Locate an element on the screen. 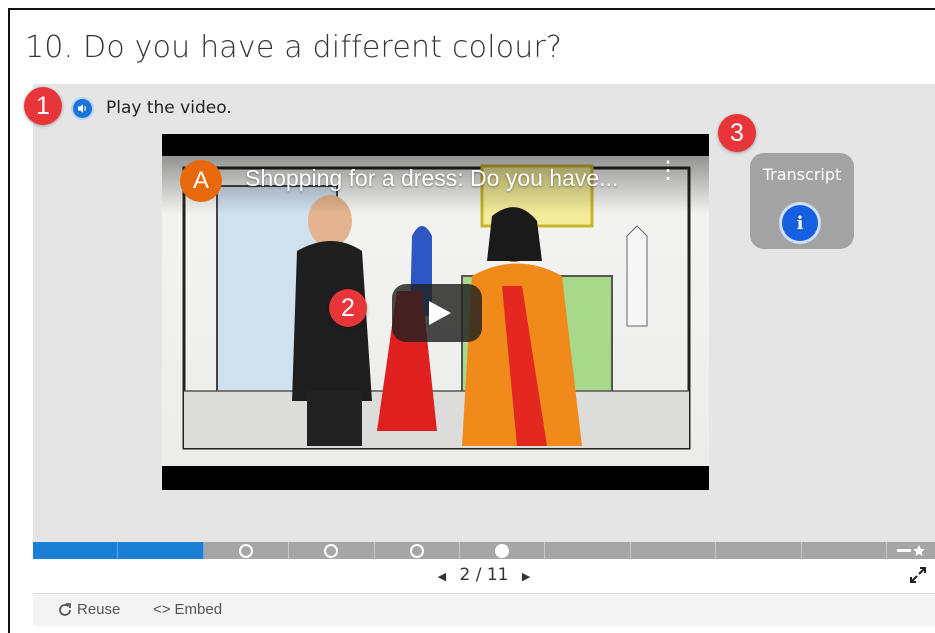  page-indicator: 2 / 11 is located at coordinates (484, 575).